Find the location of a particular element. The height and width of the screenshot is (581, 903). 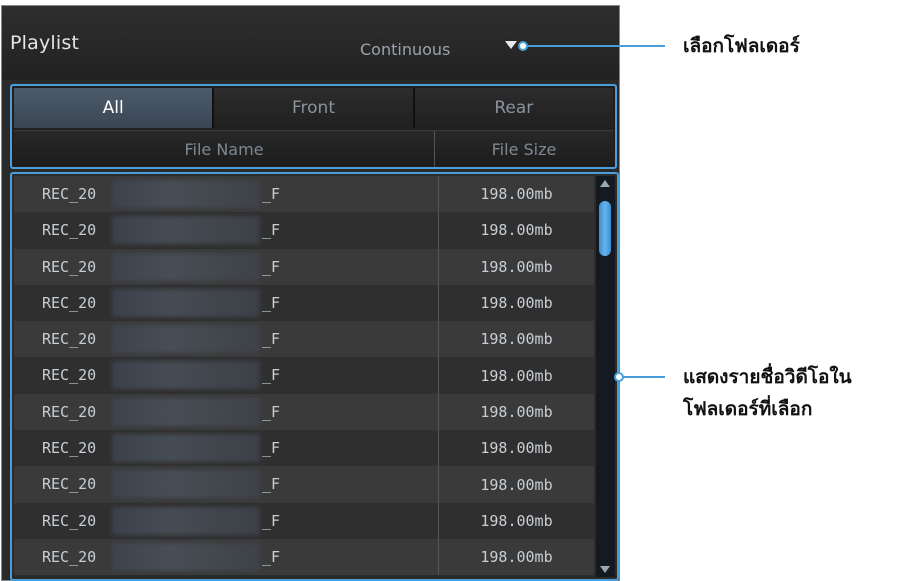

tabs-and-column-header: All Front Rear File Name File Size is located at coordinates (313, 126).